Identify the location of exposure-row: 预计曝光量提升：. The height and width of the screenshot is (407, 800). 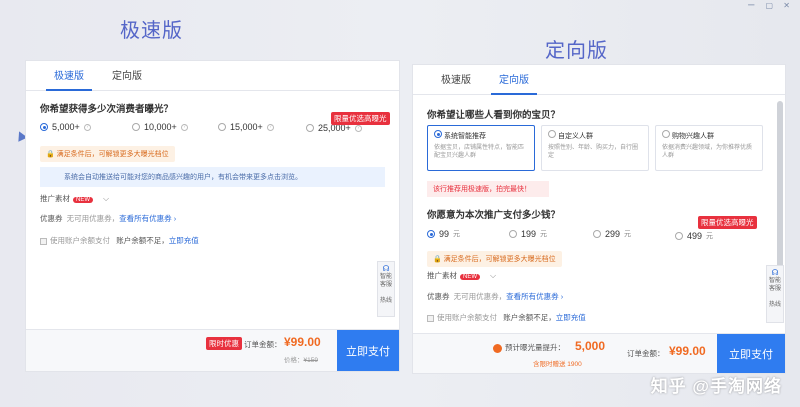
(529, 347).